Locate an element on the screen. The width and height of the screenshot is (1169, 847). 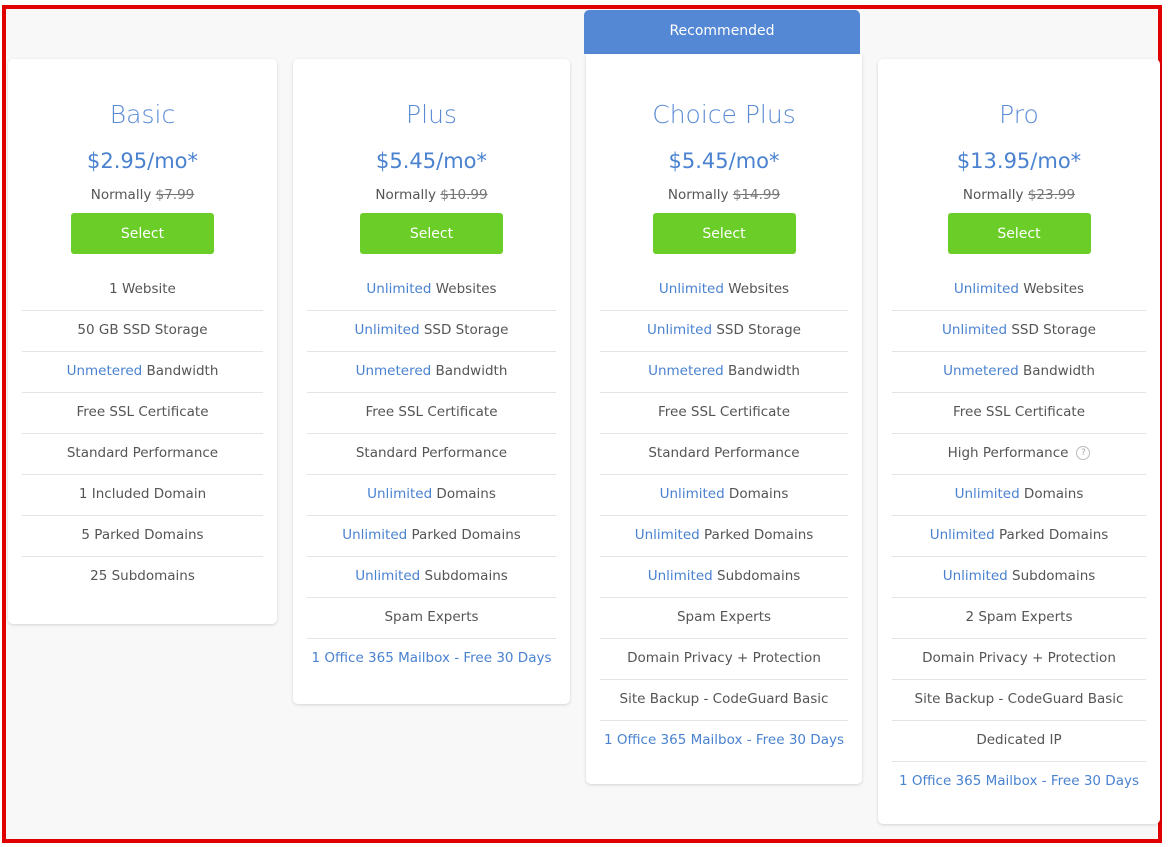
feature-text: 5 Parked Domains is located at coordinates (142, 535).